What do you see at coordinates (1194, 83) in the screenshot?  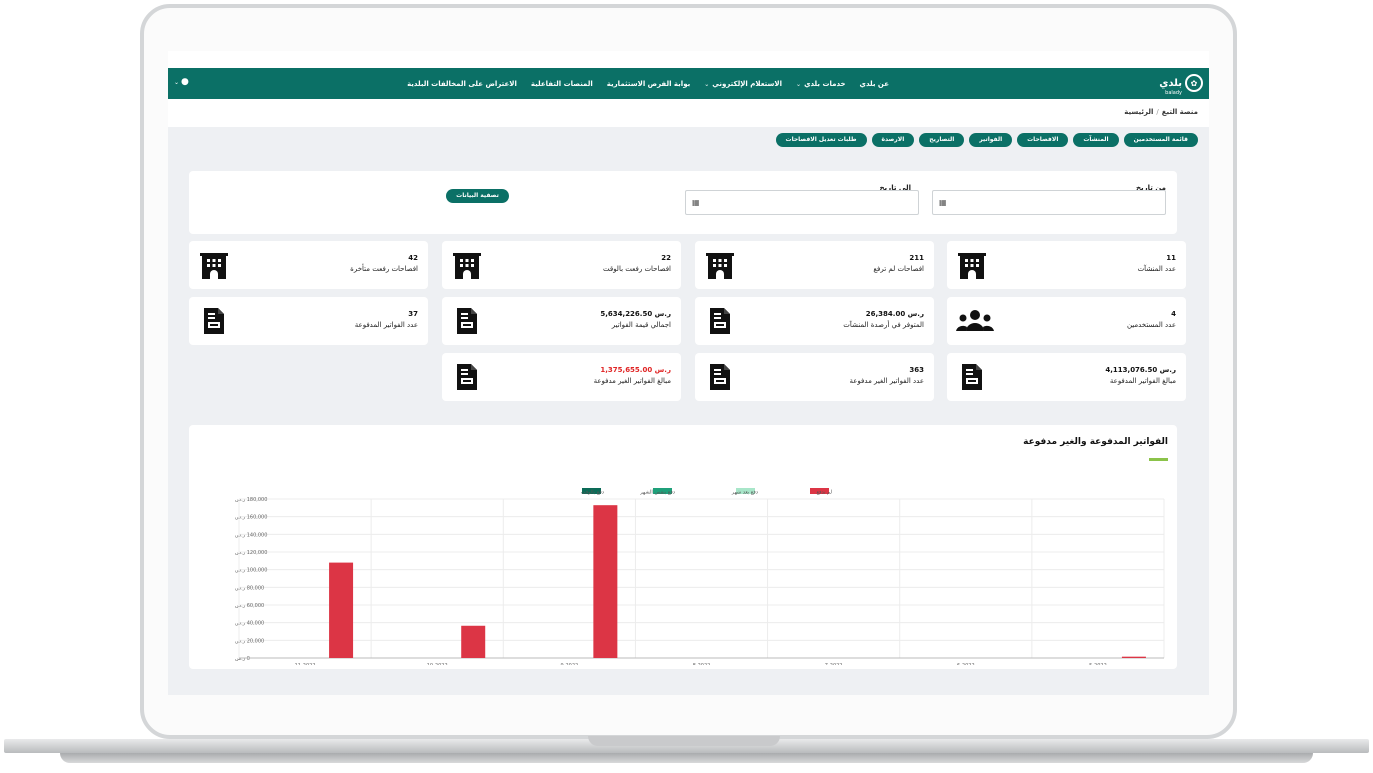 I see `palm-icon: ✿` at bounding box center [1194, 83].